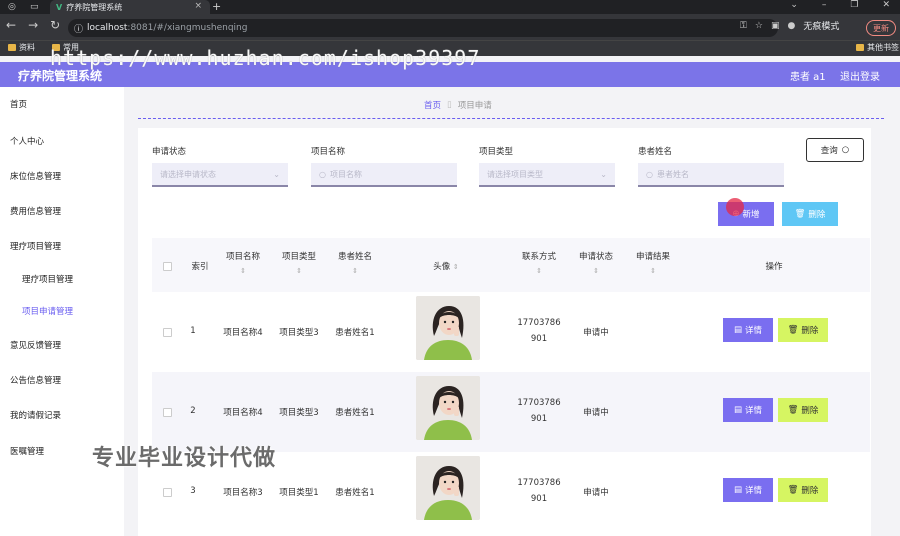 This screenshot has width=900, height=536. I want to click on patient-name-input: ○ 患者姓名, so click(711, 175).